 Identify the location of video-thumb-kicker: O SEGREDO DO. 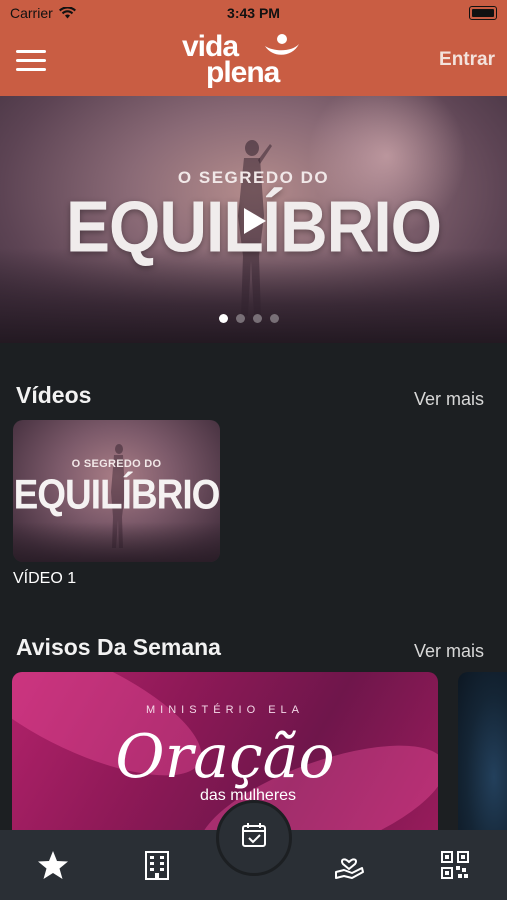
(116, 464).